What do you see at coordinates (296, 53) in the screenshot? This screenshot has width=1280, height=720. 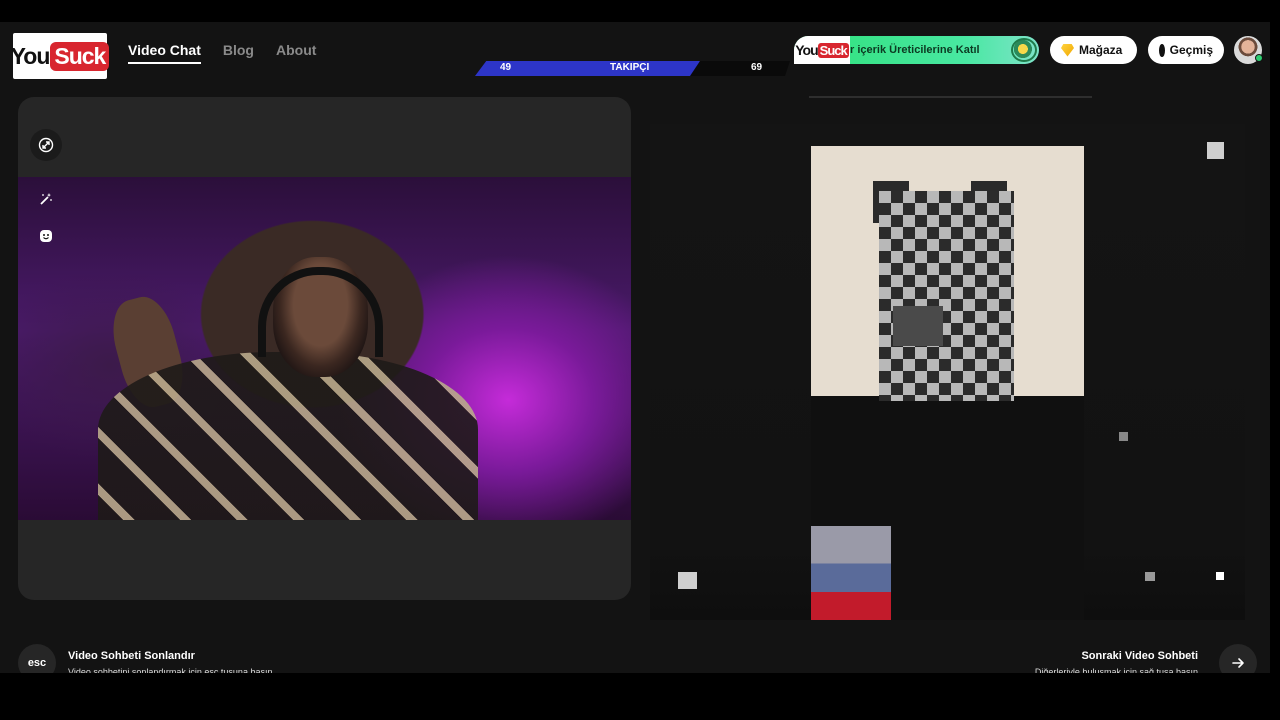 I see `nav-about: About` at bounding box center [296, 53].